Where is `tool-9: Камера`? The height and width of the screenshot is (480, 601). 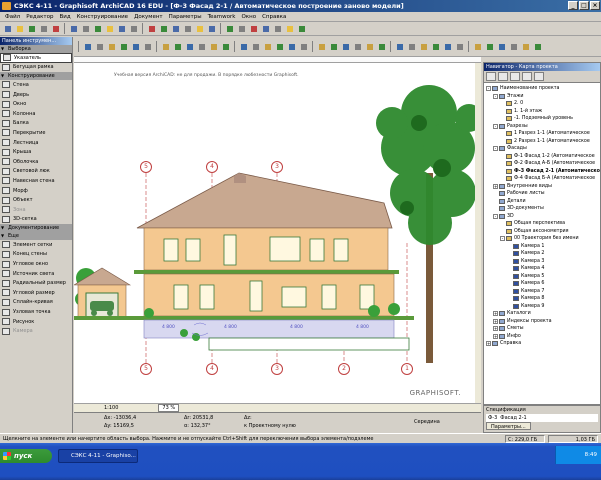 tool-9: Камера is located at coordinates (36, 331).